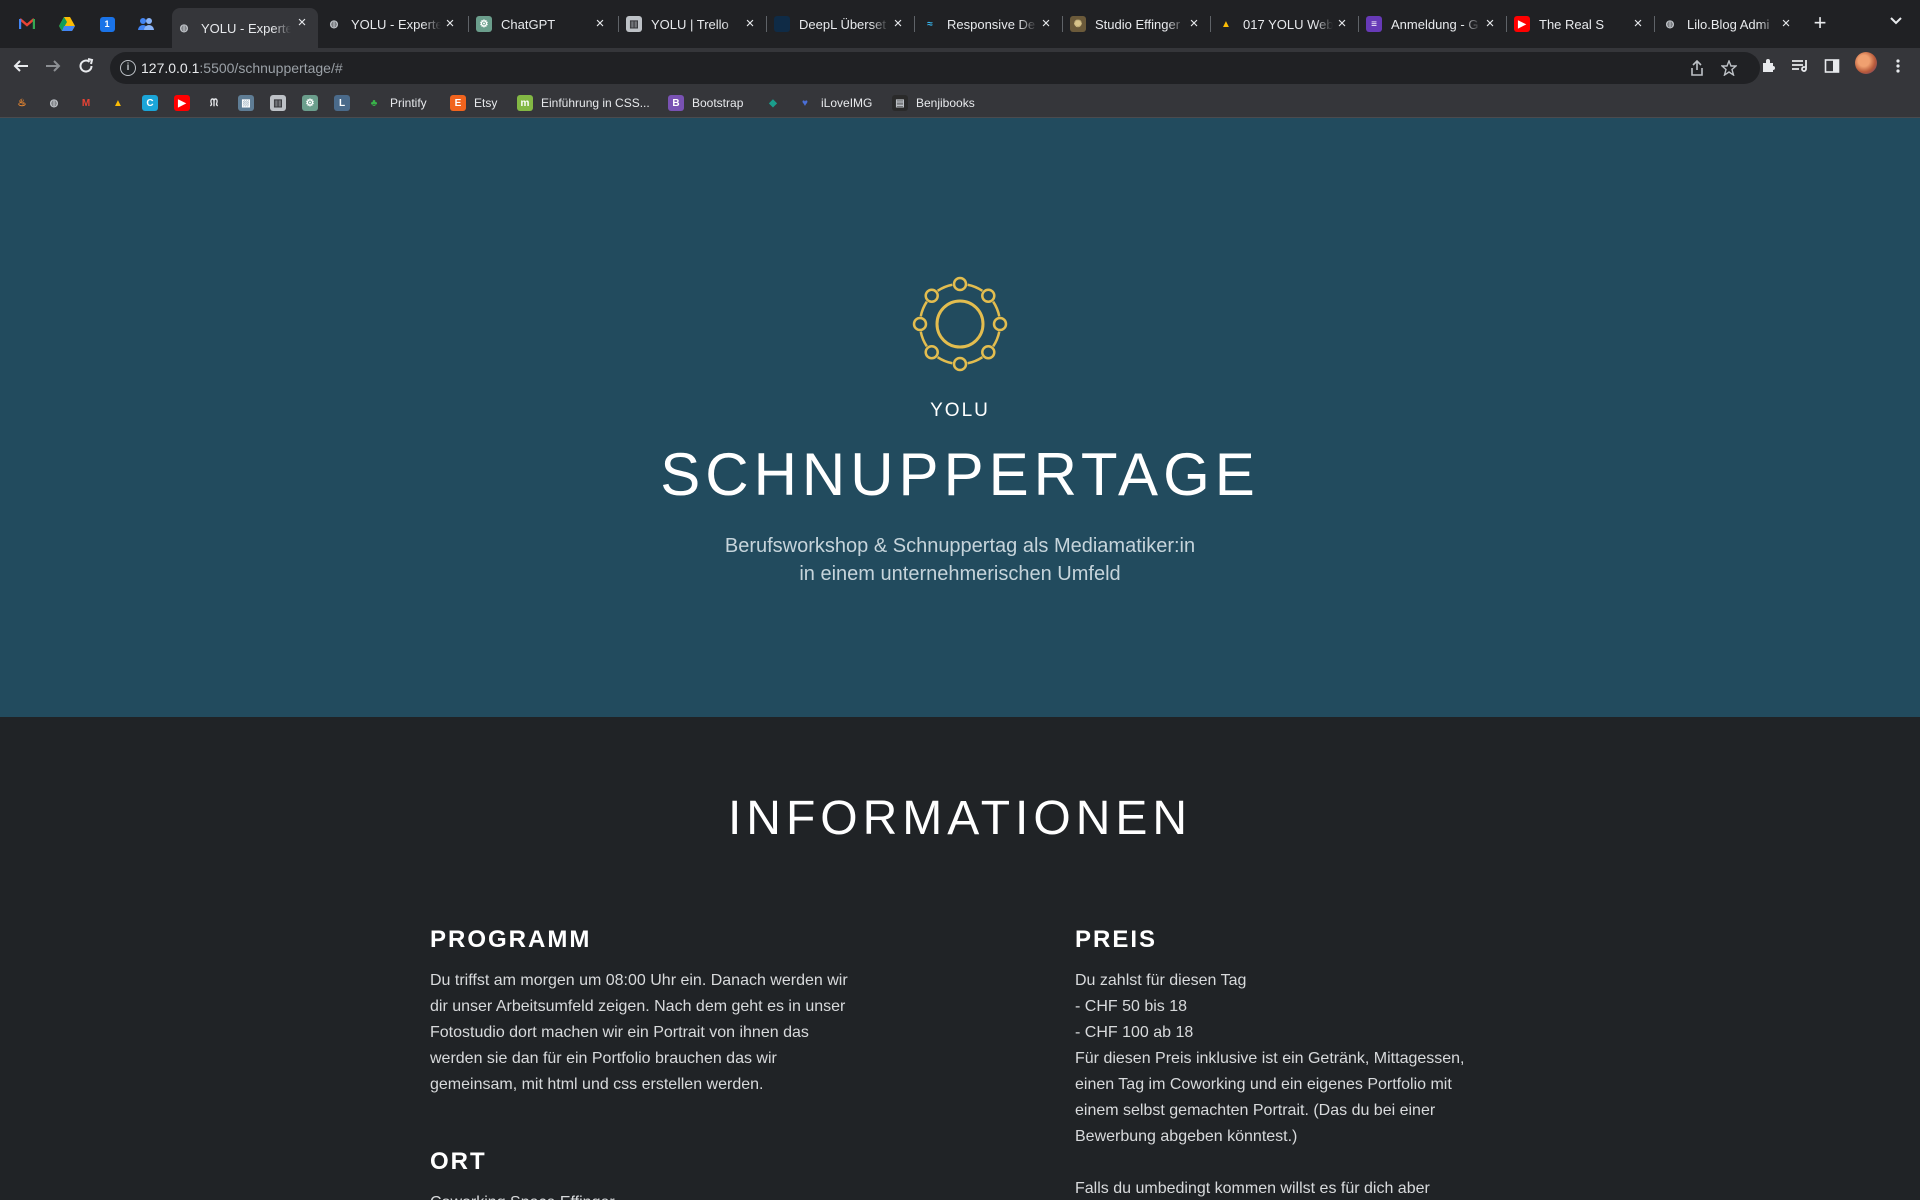 The width and height of the screenshot is (1920, 1200). Describe the element at coordinates (242, 68) in the screenshot. I see `url-text: 127.0.0.1:5500/schnuppertage/#` at that location.